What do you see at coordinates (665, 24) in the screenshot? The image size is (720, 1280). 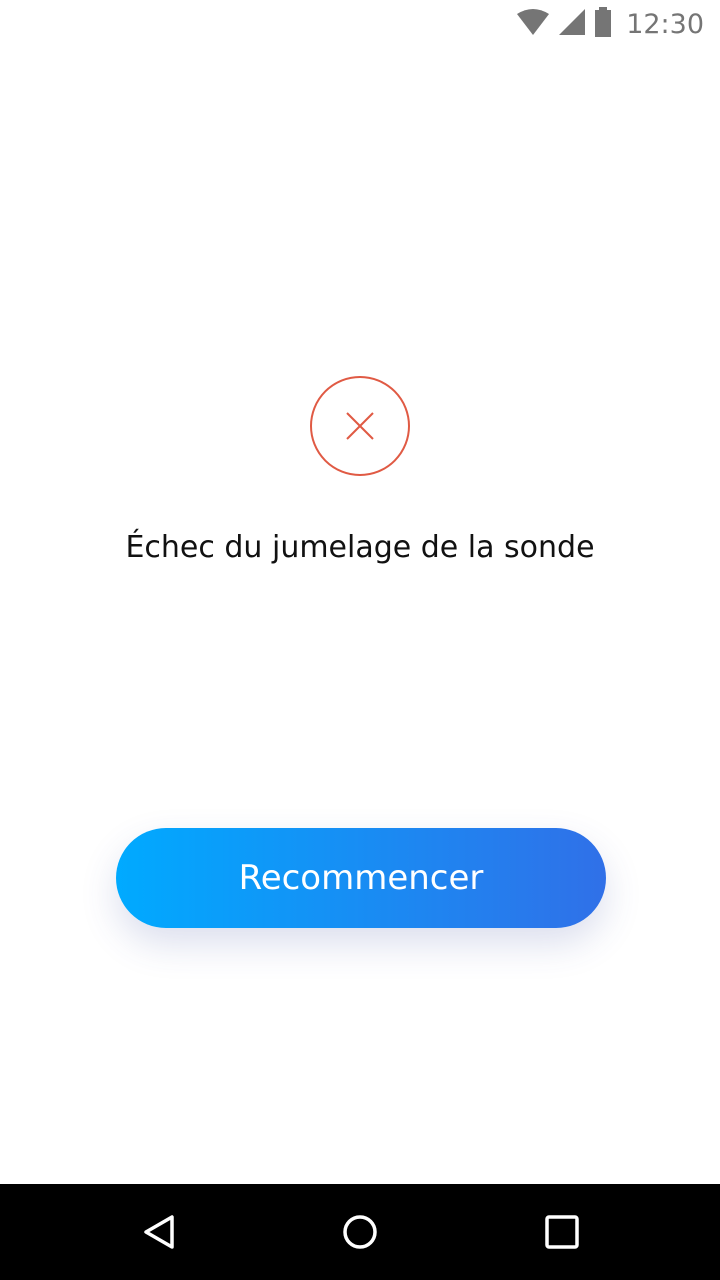 I see `status-time: 12:30` at bounding box center [665, 24].